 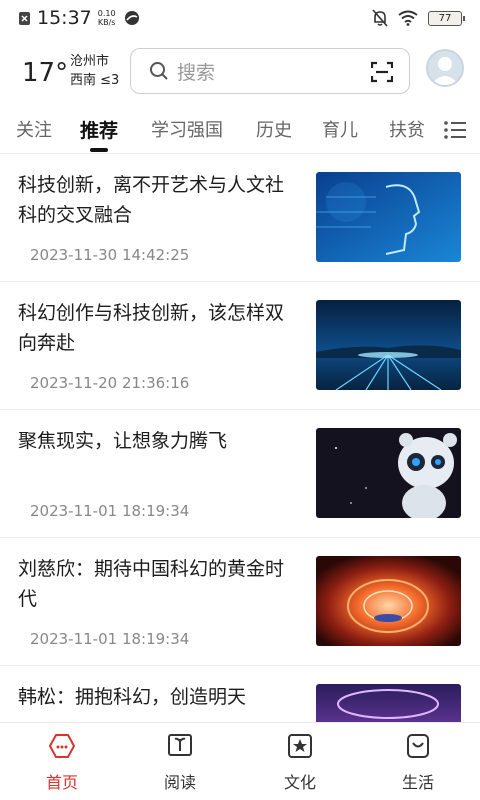 I want to click on tab-menu-icon, so click(x=455, y=130).